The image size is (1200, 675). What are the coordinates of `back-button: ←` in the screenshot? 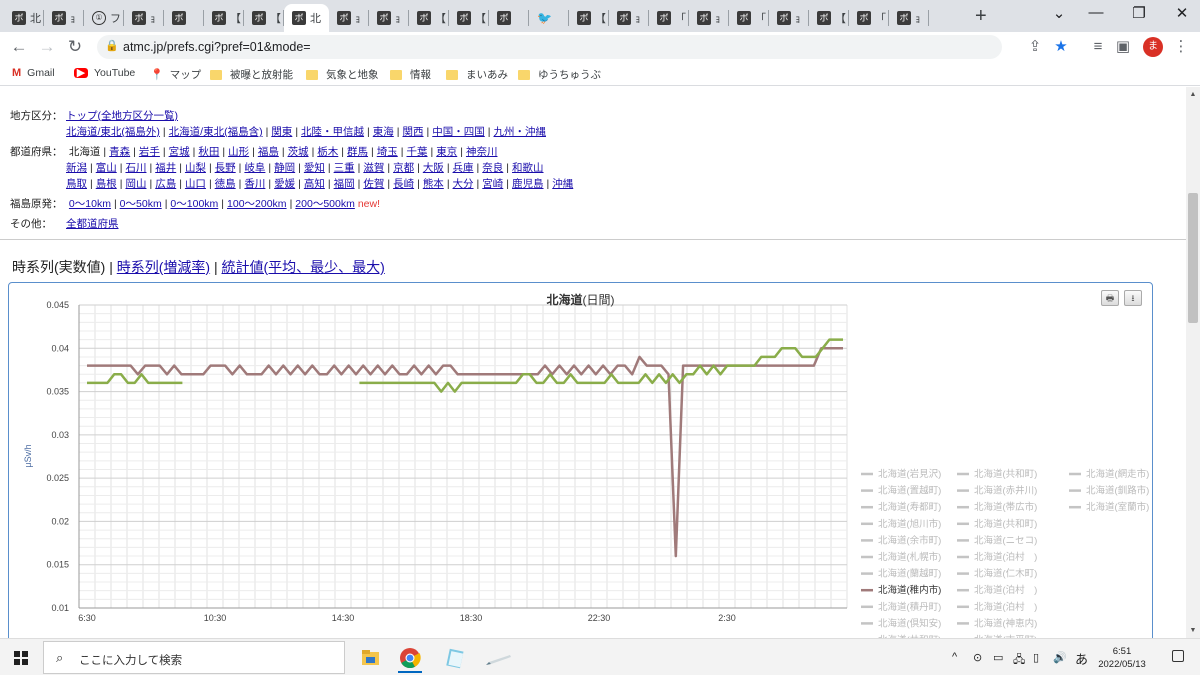 It's located at (19, 47).